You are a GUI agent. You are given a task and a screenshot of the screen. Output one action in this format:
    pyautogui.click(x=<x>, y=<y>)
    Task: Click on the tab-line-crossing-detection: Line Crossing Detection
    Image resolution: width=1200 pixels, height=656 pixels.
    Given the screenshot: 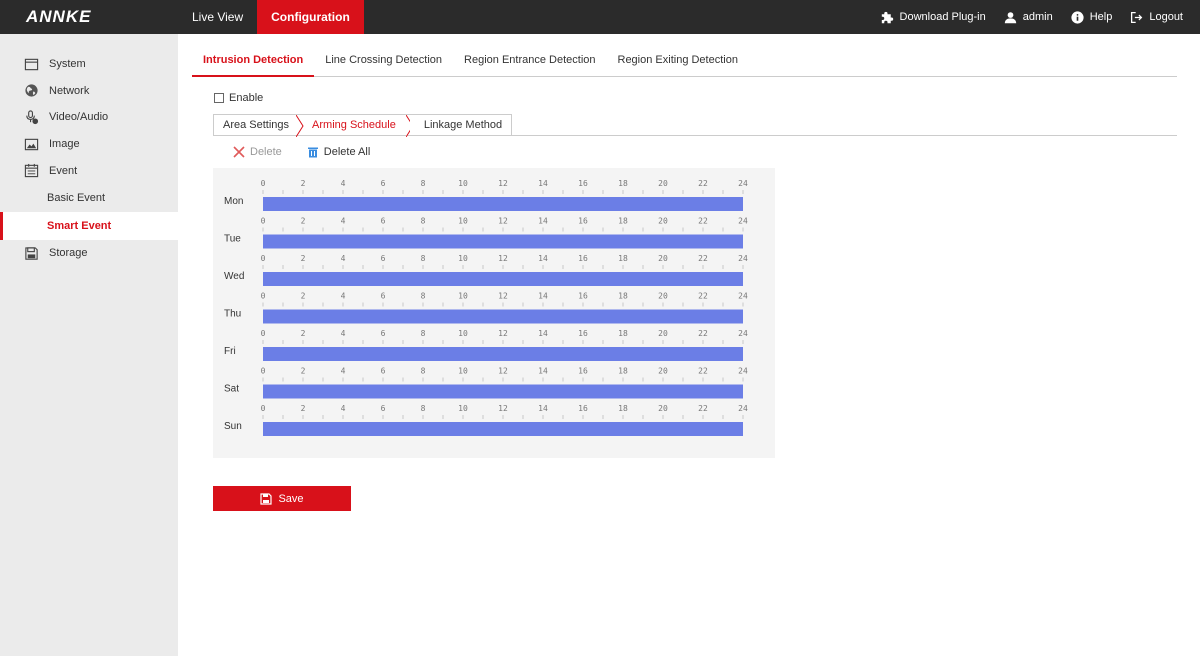 What is the action you would take?
    pyautogui.click(x=383, y=62)
    